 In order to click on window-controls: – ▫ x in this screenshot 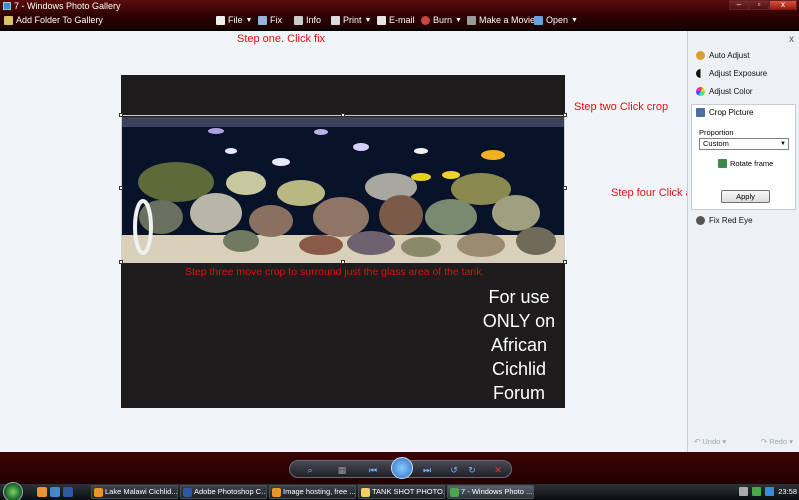, I will do `click(763, 5)`.